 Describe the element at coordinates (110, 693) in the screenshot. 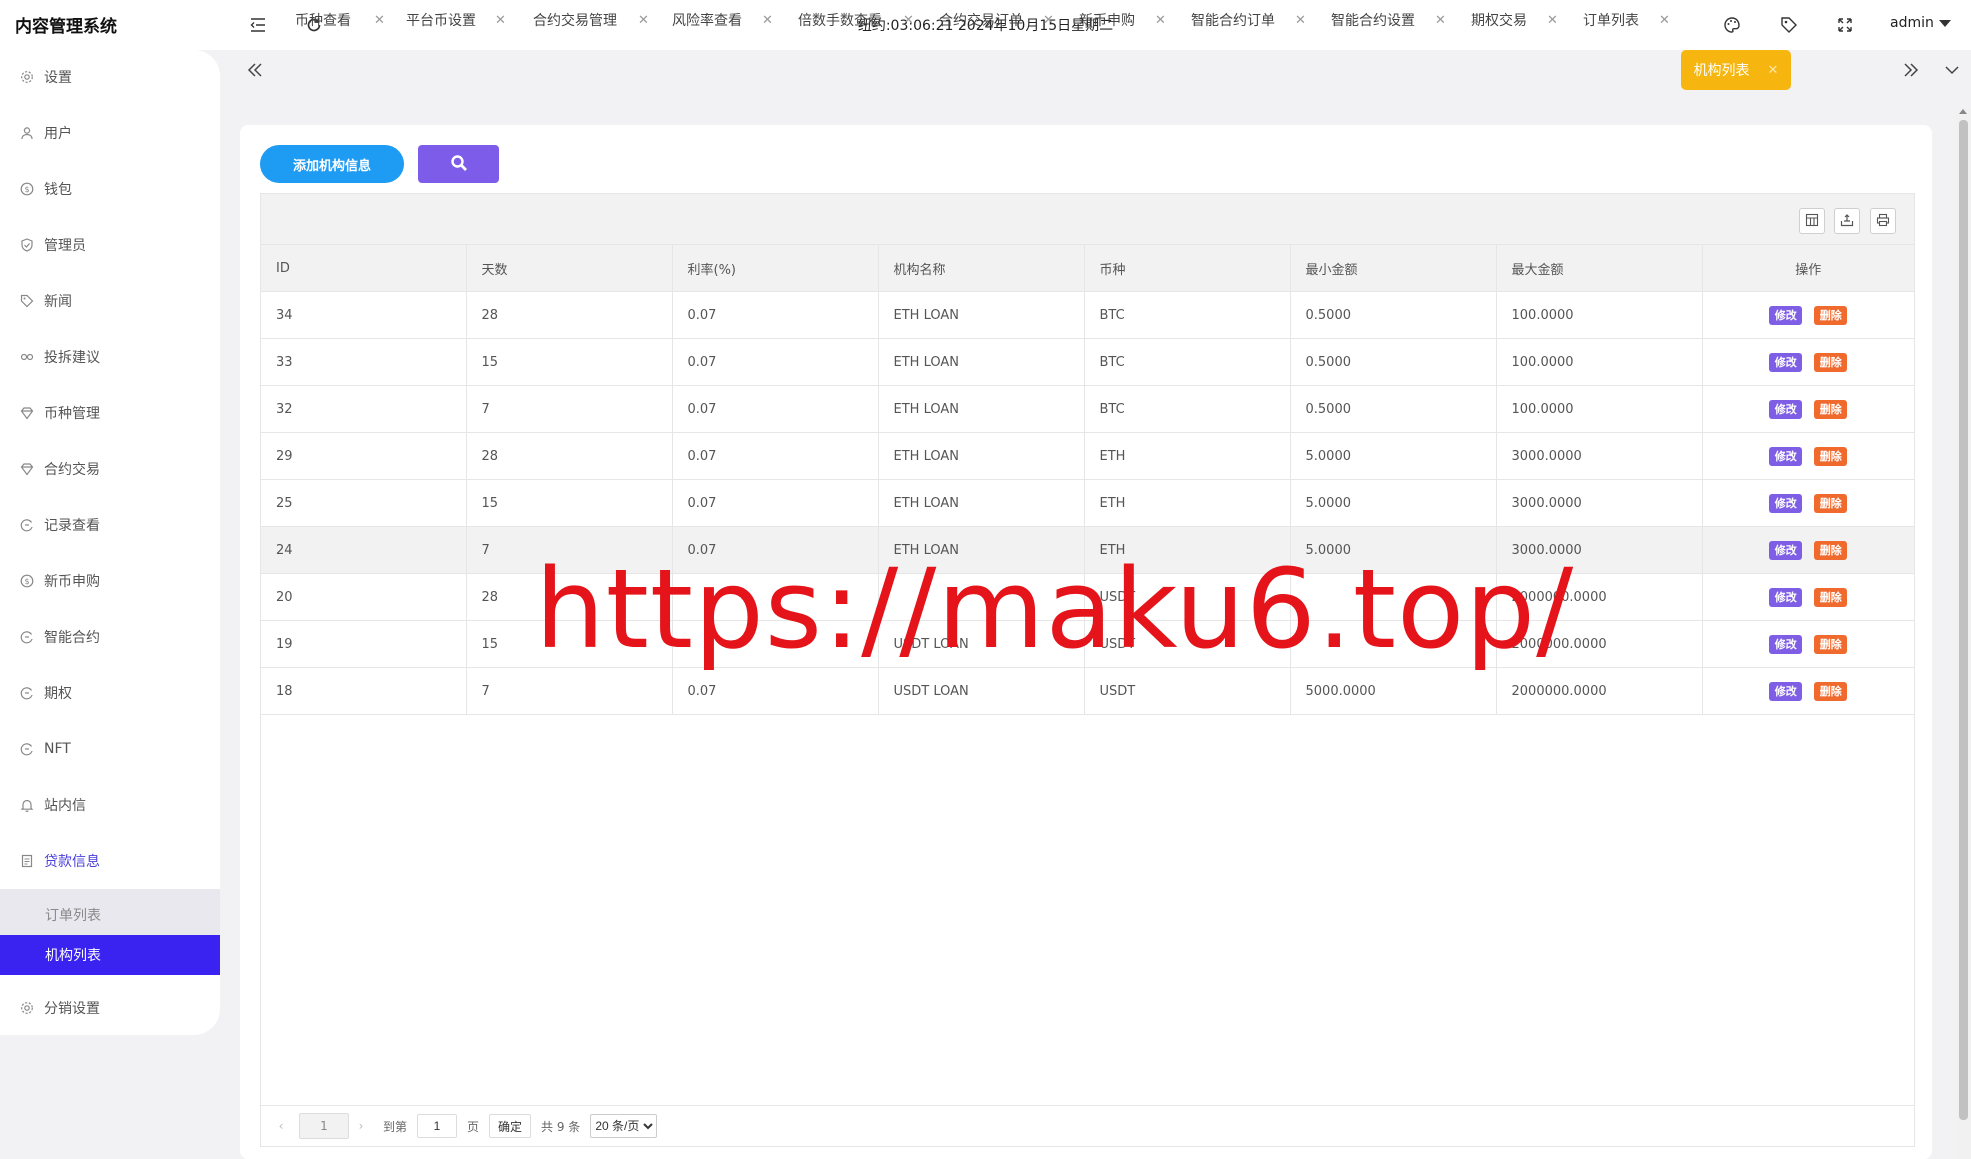

I see `sidebar-item-options: 期权` at that location.